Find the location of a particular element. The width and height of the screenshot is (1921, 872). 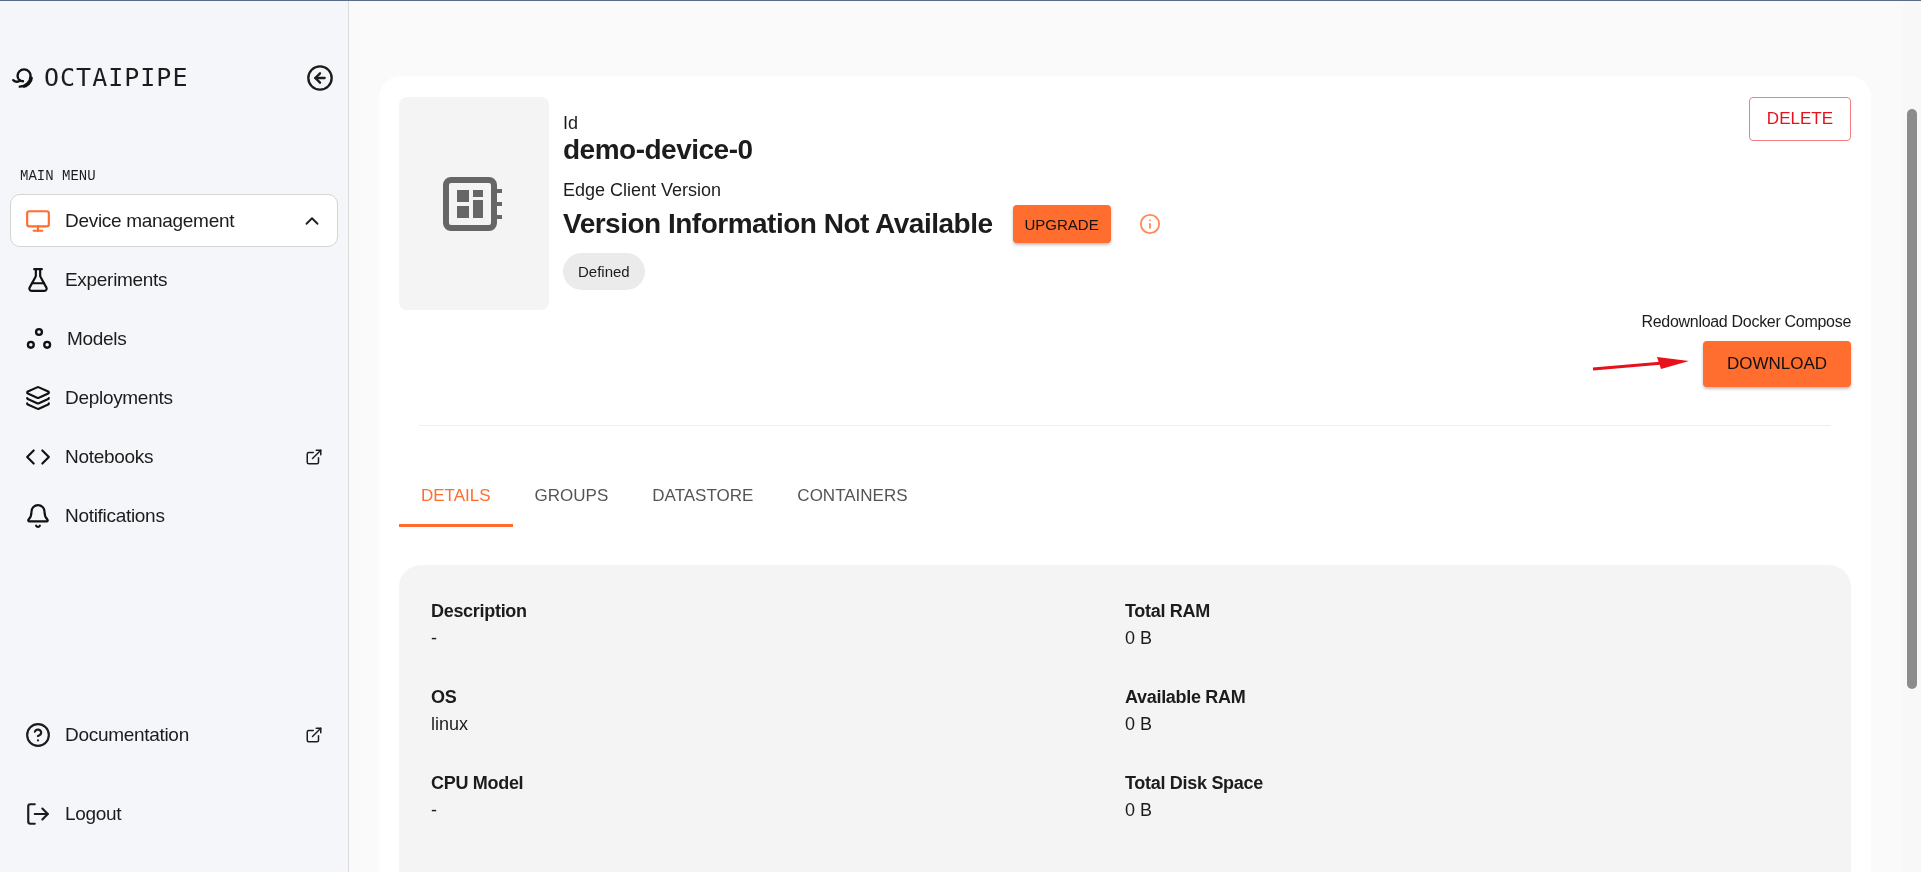

nav-item: Notifications is located at coordinates (174, 515).